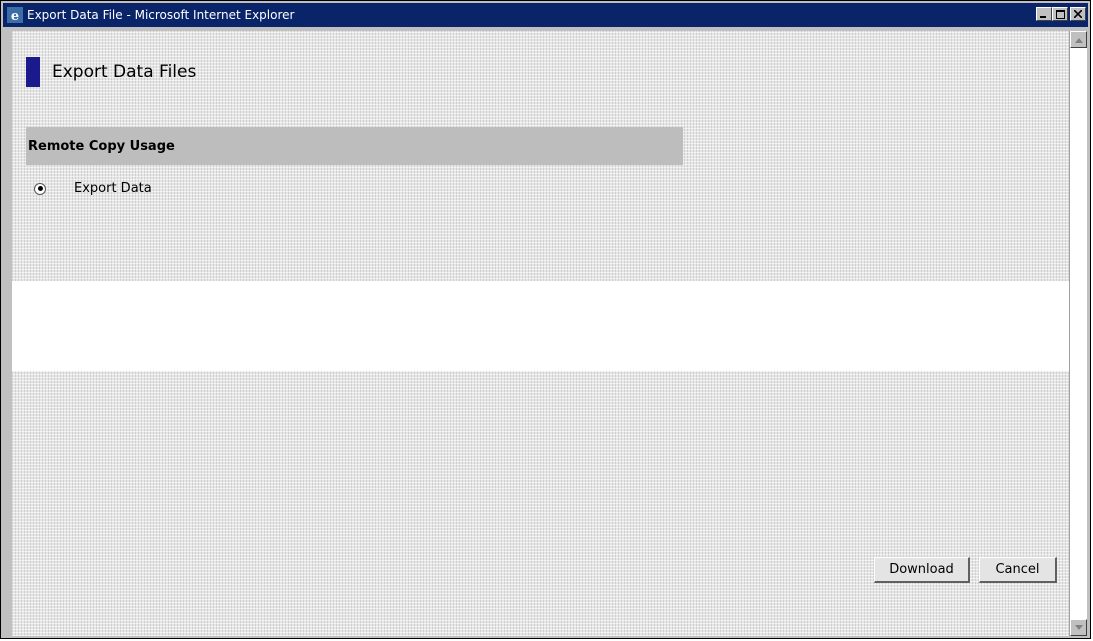 This screenshot has height=641, width=1093. I want to click on background-band, so click(540, 326).